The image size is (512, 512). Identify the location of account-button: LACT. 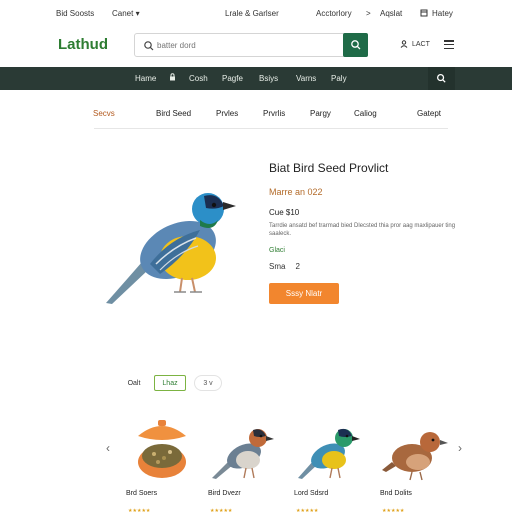
(415, 44).